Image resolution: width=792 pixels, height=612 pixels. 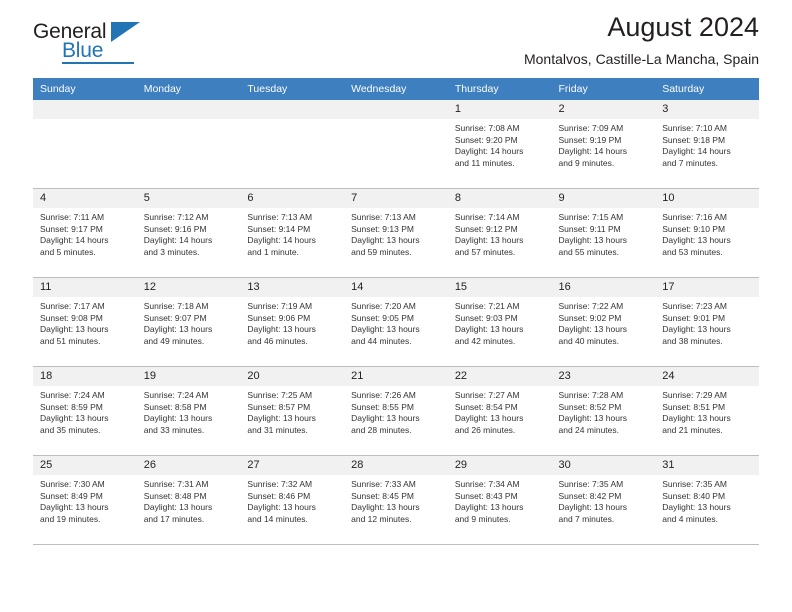 What do you see at coordinates (396, 376) in the screenshot?
I see `day-number: 21` at bounding box center [396, 376].